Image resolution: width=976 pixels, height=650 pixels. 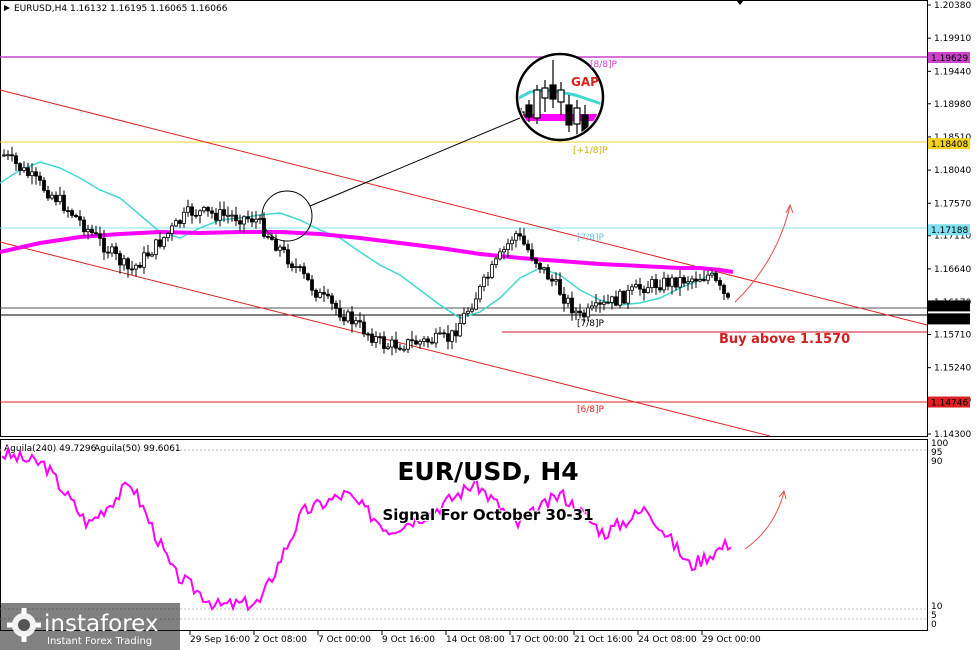 What do you see at coordinates (952, 171) in the screenshot?
I see `price-tick-label: 1.18040` at bounding box center [952, 171].